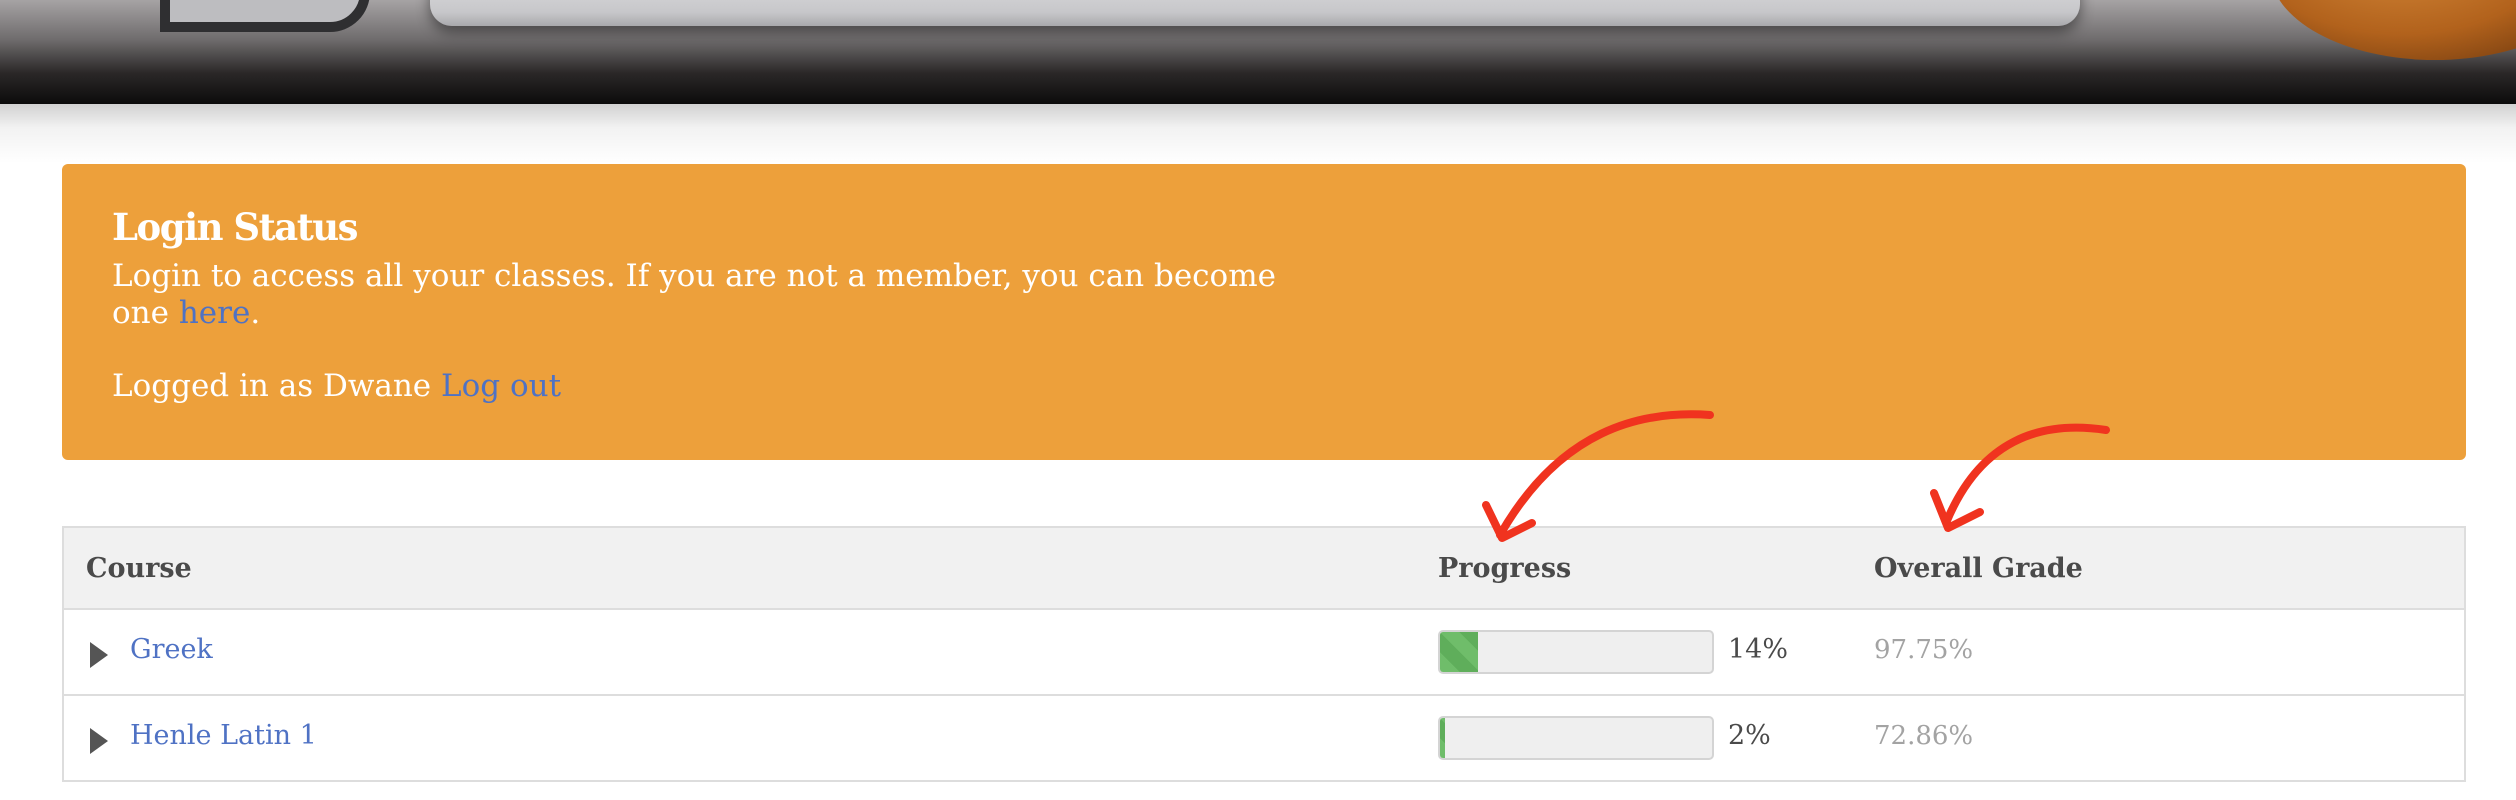 This screenshot has height=800, width=2516. Describe the element at coordinates (1255, 13) in the screenshot. I see `laptop-image` at that location.